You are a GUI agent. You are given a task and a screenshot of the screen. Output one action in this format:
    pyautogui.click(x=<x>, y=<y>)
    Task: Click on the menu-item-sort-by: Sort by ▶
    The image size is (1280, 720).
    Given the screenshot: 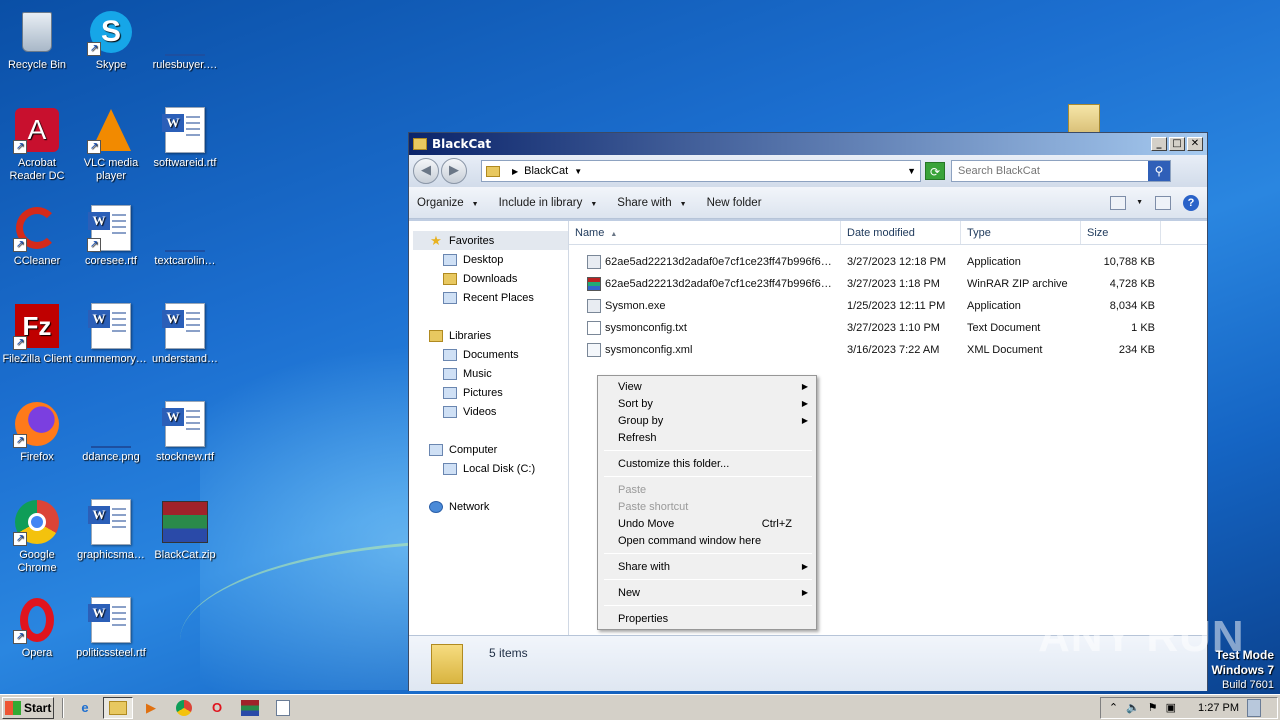 What is the action you would take?
    pyautogui.click(x=707, y=403)
    